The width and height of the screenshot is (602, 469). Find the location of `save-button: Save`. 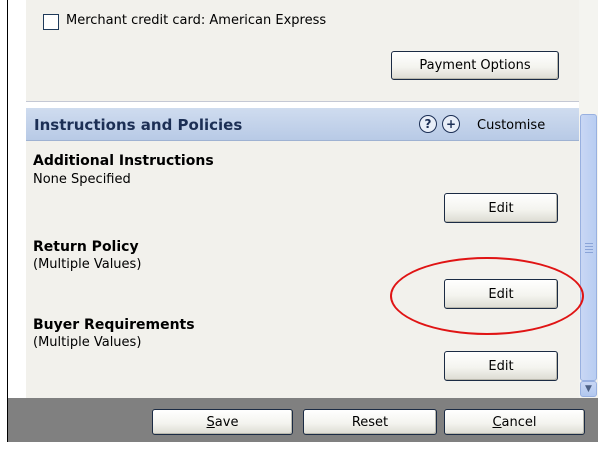

save-button: Save is located at coordinates (222, 422).